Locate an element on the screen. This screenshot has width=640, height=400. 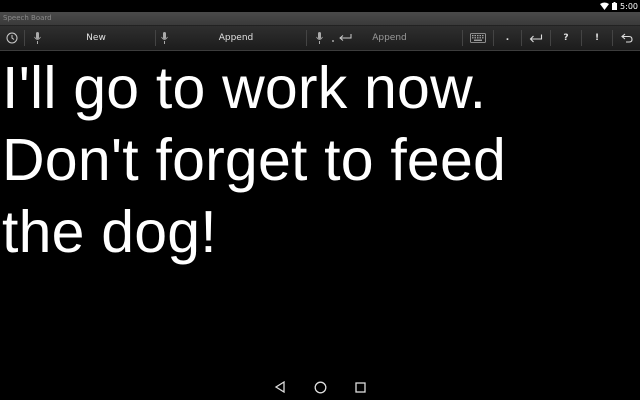
period-button-label: . is located at coordinates (507, 38).